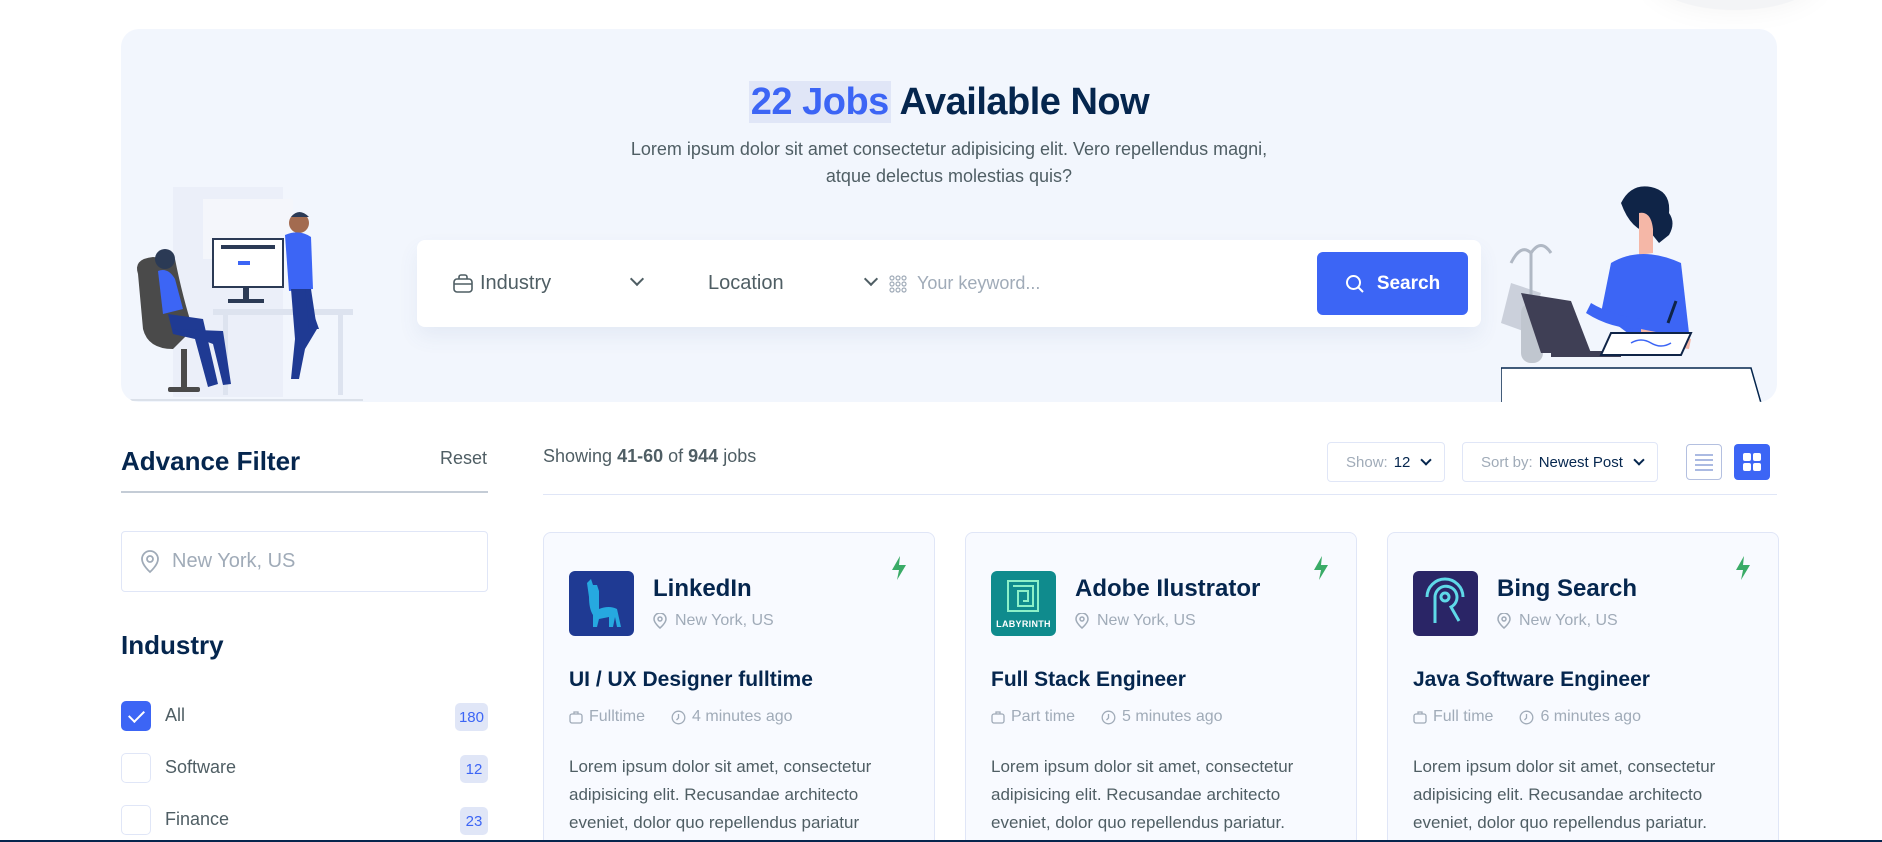  Describe the element at coordinates (474, 821) in the screenshot. I see `industry-count-badge: 23` at that location.